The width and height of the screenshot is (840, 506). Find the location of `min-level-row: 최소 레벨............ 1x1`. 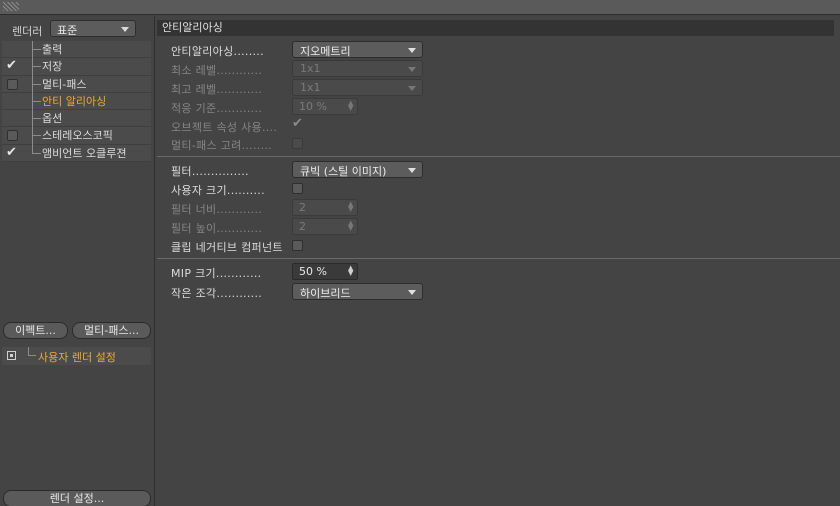

min-level-row: 최소 레벨............ 1x1 is located at coordinates (501, 69).